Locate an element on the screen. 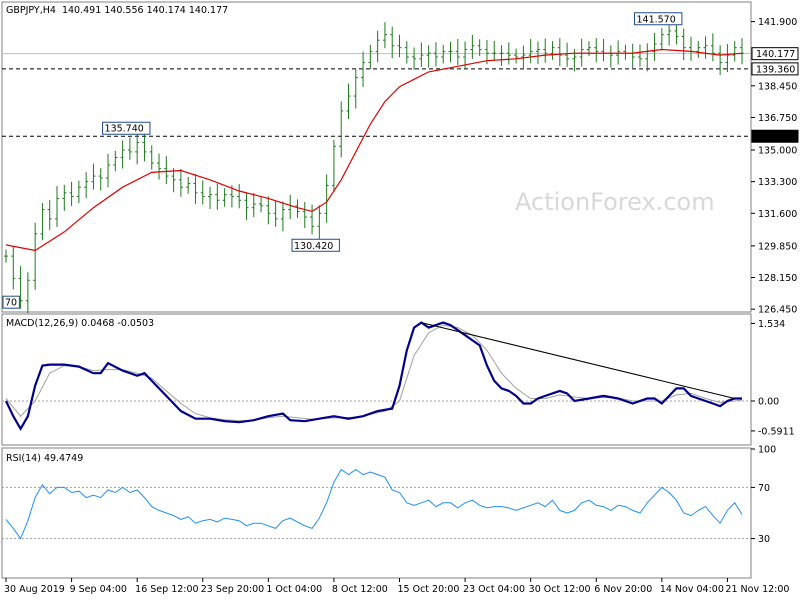 Image resolution: width=800 pixels, height=604 pixels. xtick-label: 21 Nov 12:00 is located at coordinates (757, 589).